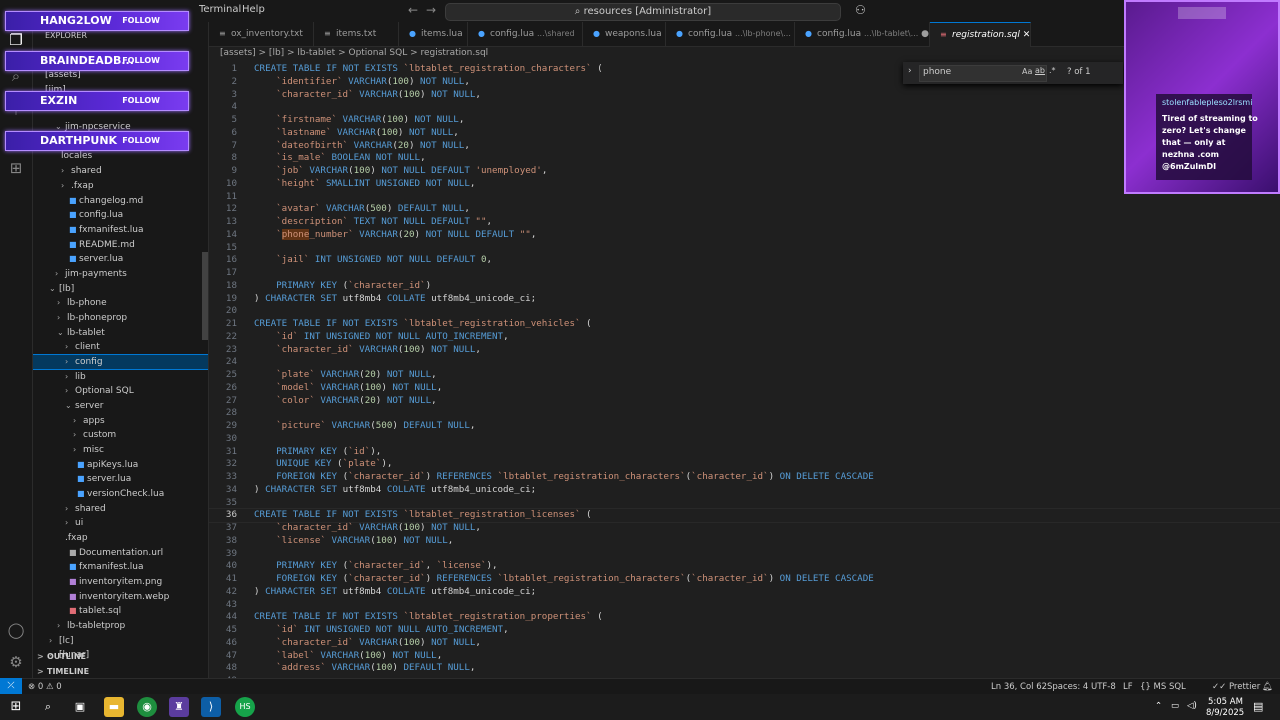 This screenshot has height=720, width=1280. What do you see at coordinates (1267, 687) in the screenshot?
I see `notifications-bell-icon: 🔔︎` at bounding box center [1267, 687].